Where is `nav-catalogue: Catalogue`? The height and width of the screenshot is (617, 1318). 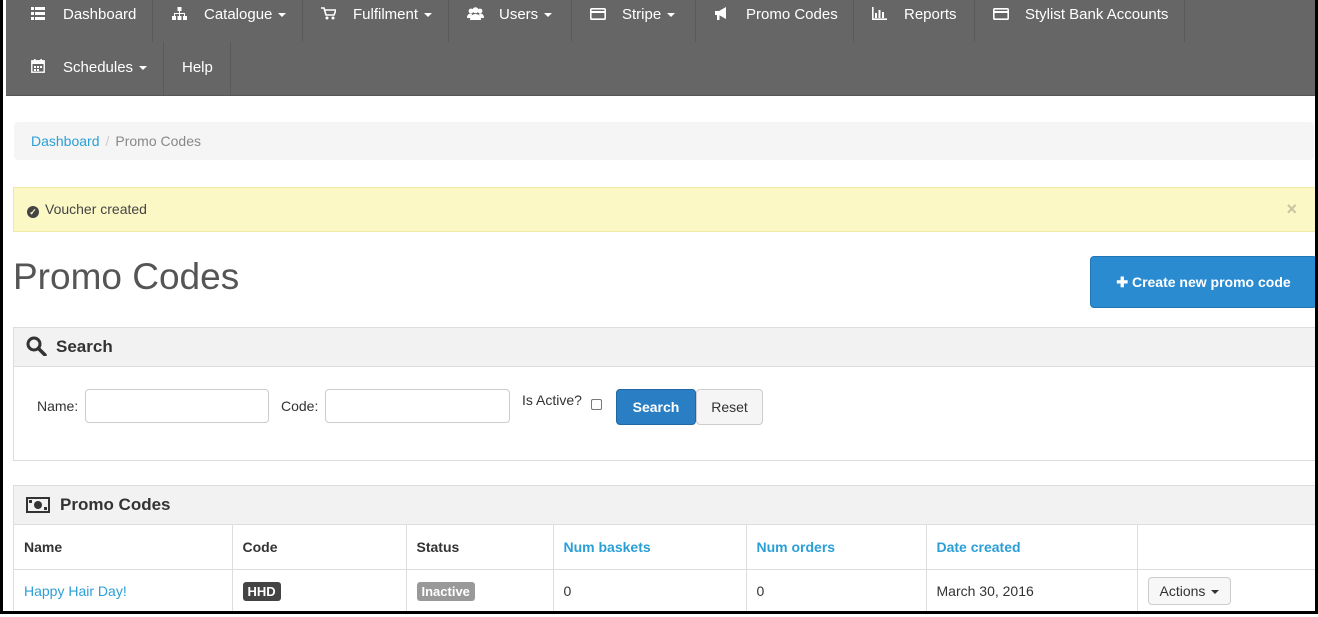
nav-catalogue: Catalogue is located at coordinates (228, 21).